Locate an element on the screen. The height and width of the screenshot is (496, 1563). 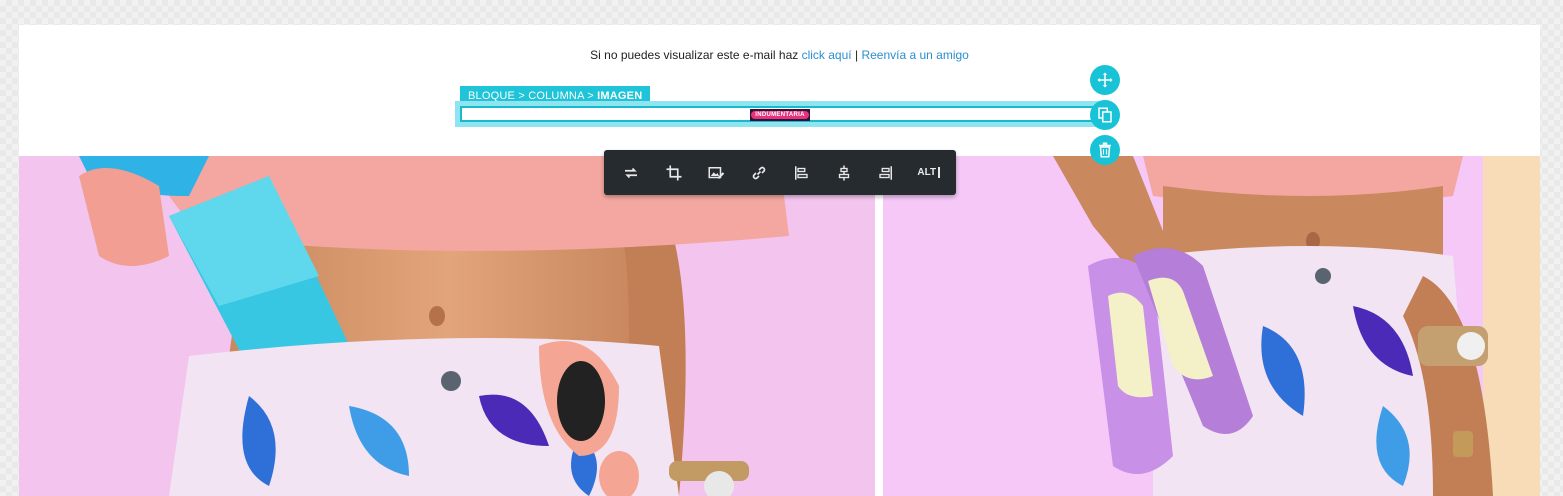
duplicate-button is located at coordinates (1105, 115).